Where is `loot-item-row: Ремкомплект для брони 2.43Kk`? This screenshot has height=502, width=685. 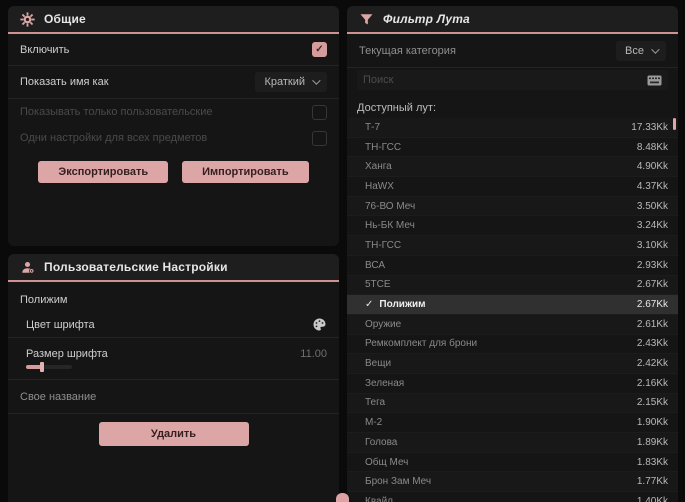 loot-item-row: Ремкомплект для брони 2.43Kk is located at coordinates (512, 345).